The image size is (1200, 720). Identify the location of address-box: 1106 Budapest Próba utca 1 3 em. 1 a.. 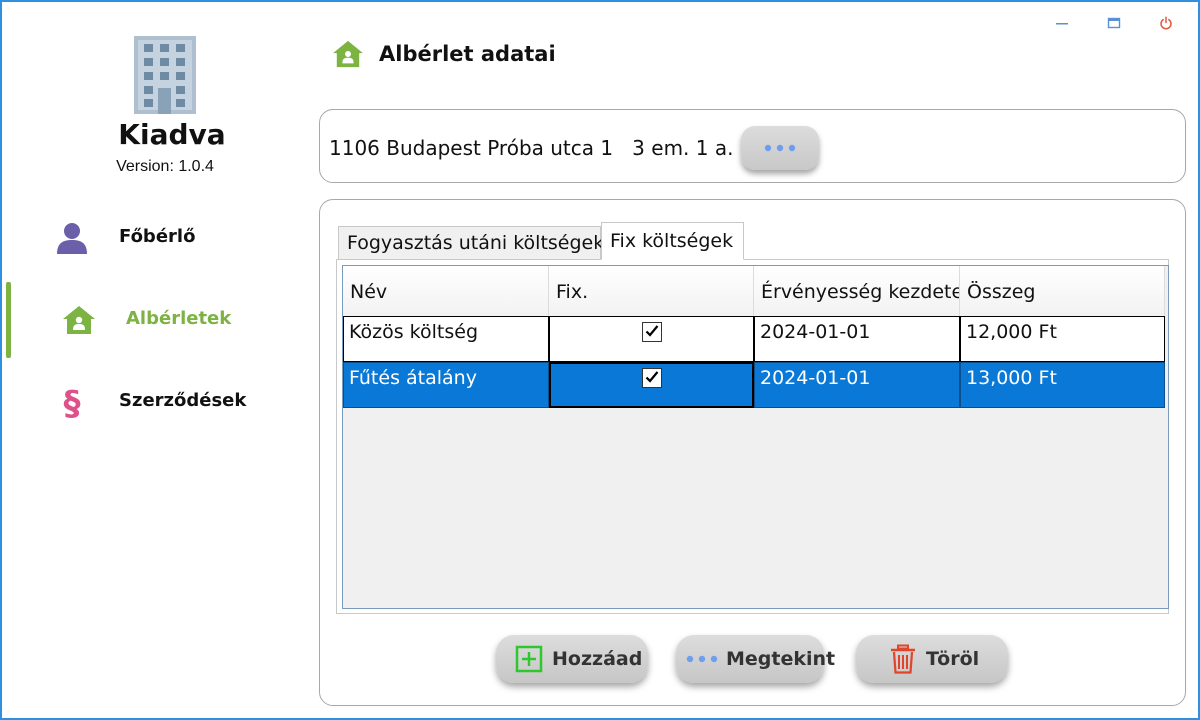
(752, 146).